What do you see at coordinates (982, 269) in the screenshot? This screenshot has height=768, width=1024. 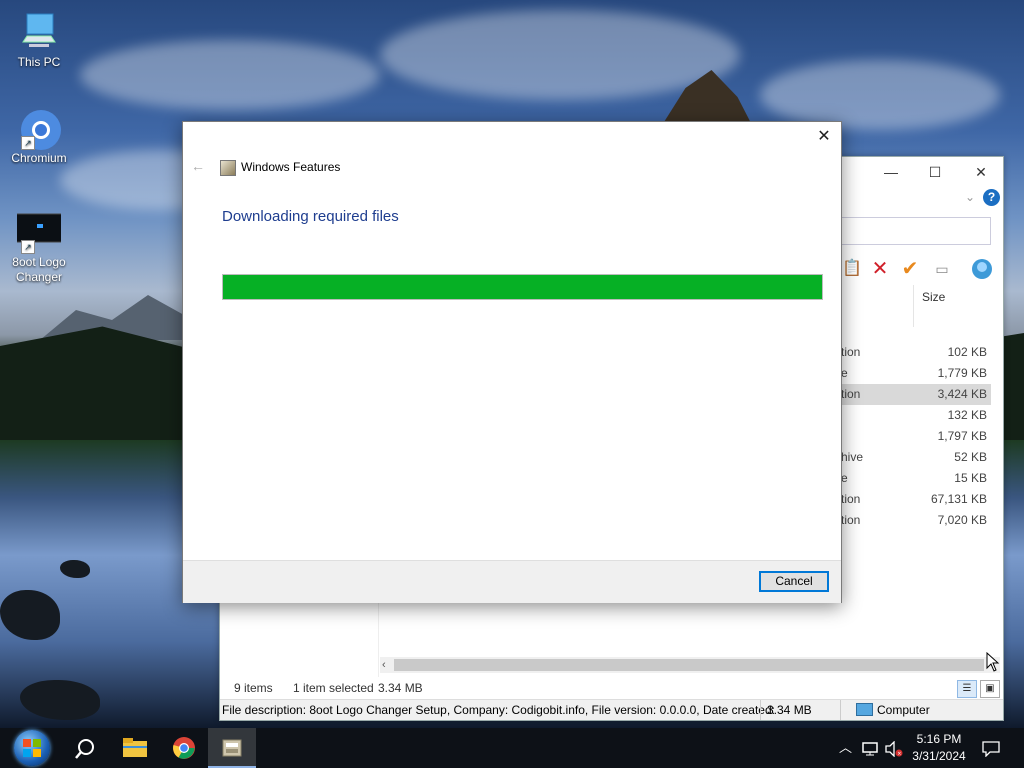 I see `shell-icon` at bounding box center [982, 269].